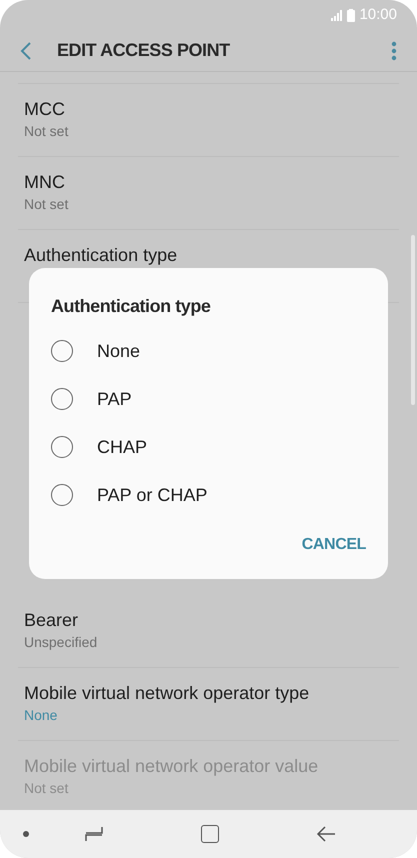 The height and width of the screenshot is (858, 417). What do you see at coordinates (122, 447) in the screenshot?
I see `option-label: CHAP` at bounding box center [122, 447].